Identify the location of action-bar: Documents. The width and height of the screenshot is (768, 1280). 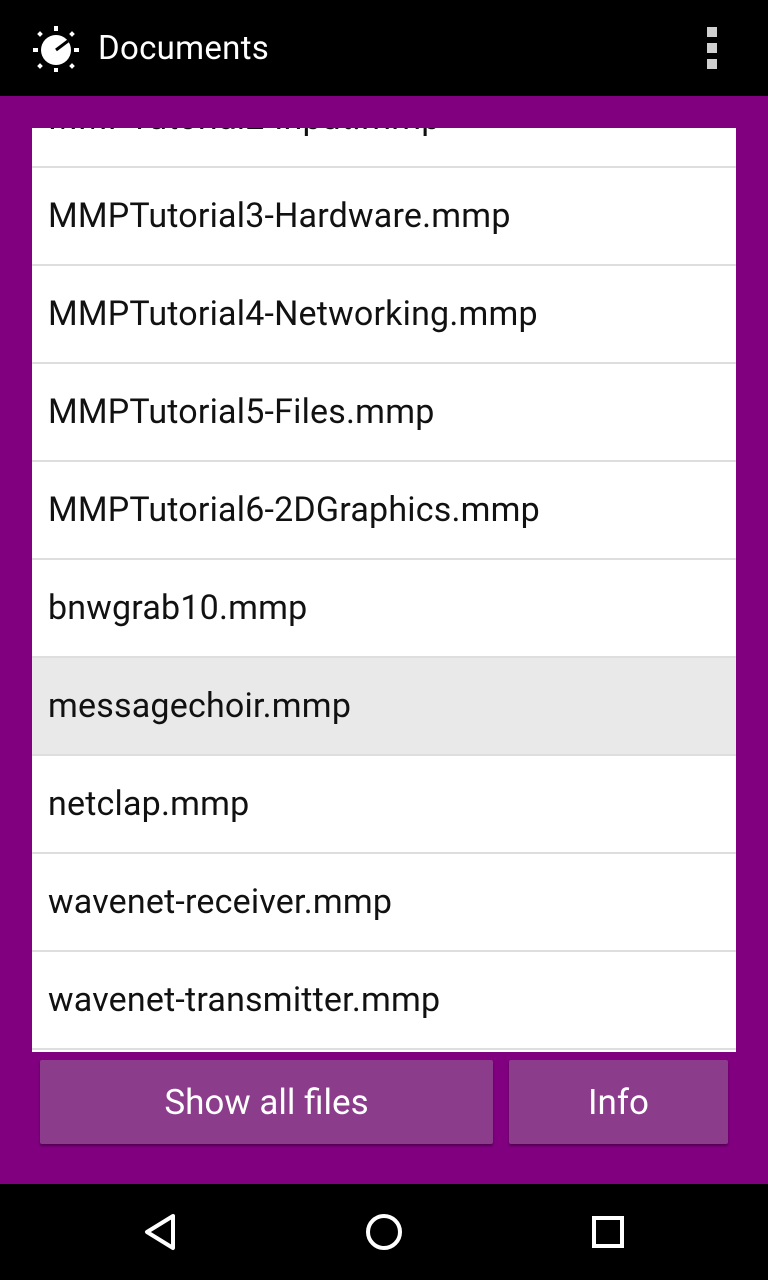
(384, 48).